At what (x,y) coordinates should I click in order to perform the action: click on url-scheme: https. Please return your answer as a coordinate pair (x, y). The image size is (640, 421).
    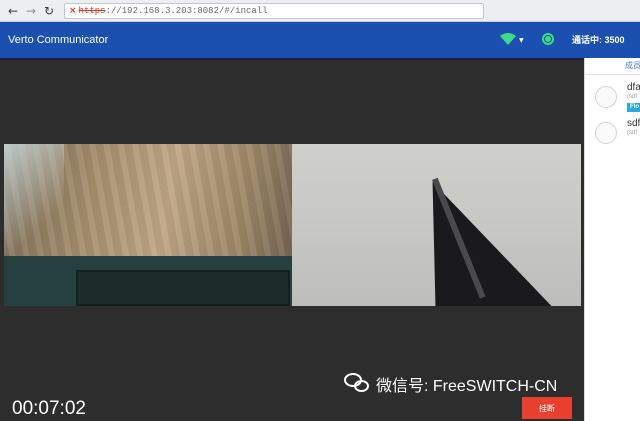
    Looking at the image, I should click on (92, 10).